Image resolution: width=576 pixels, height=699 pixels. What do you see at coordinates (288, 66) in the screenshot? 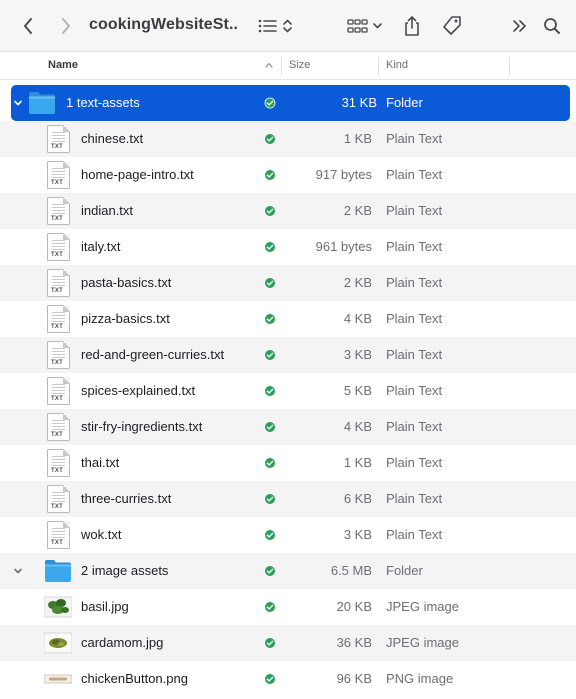
I see `column-header: Name Size Kind` at bounding box center [288, 66].